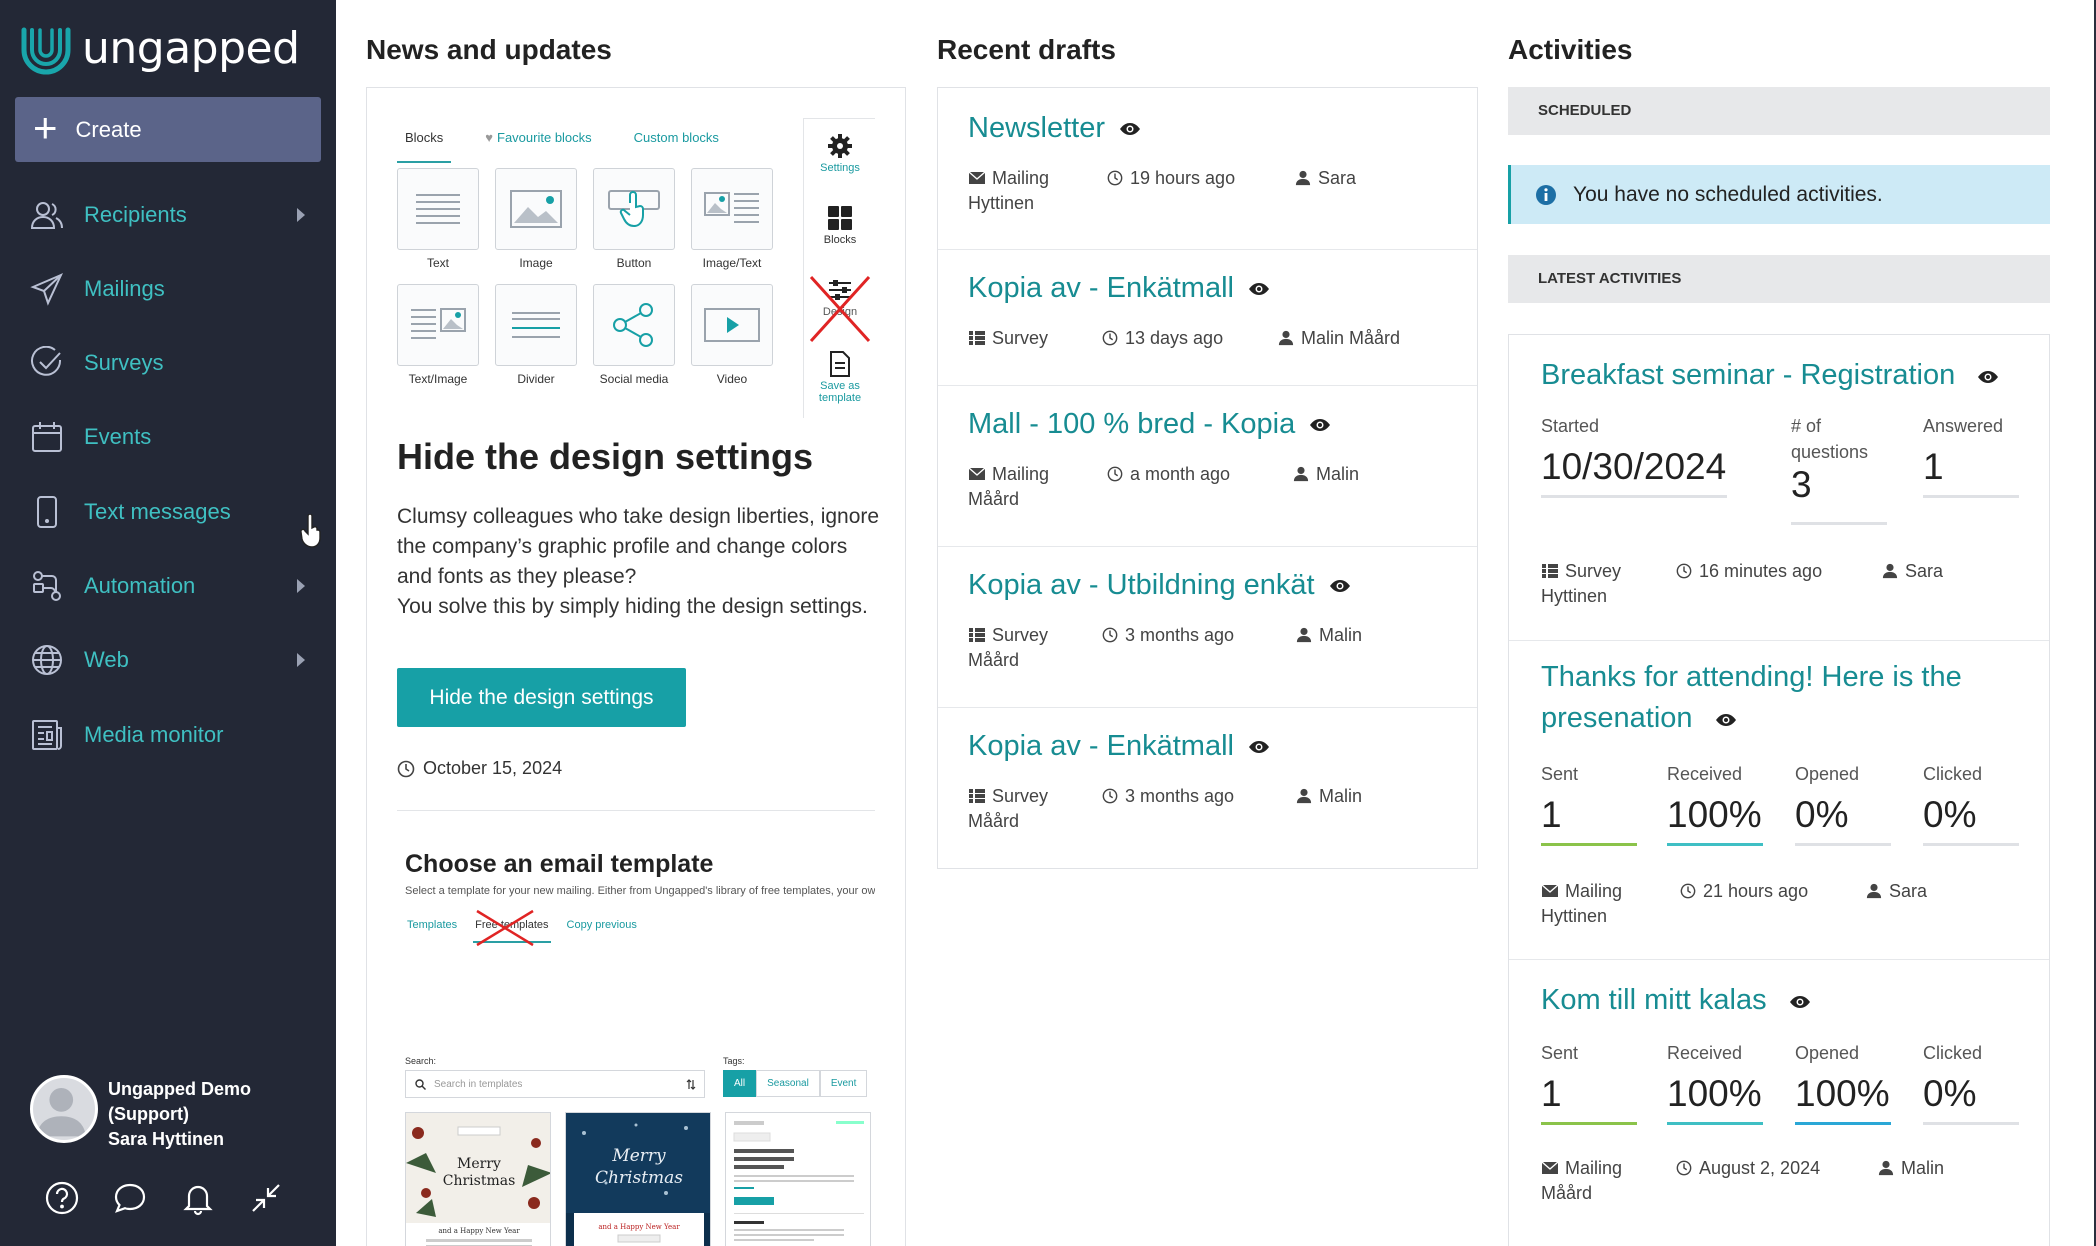  I want to click on sidebar-item-surveys: Surveys, so click(168, 363).